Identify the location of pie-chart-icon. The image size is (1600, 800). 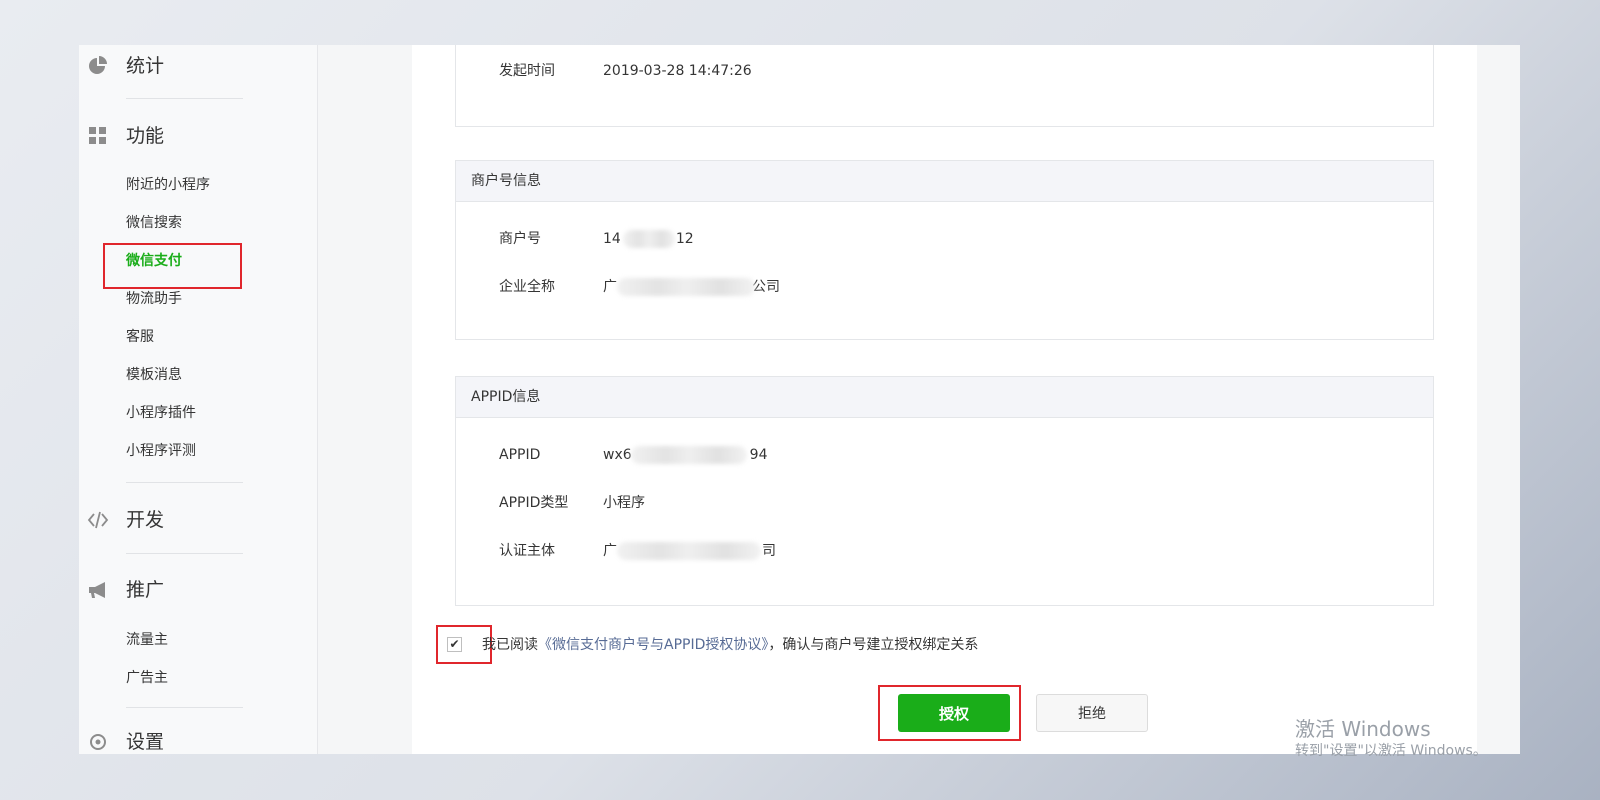
(98, 65).